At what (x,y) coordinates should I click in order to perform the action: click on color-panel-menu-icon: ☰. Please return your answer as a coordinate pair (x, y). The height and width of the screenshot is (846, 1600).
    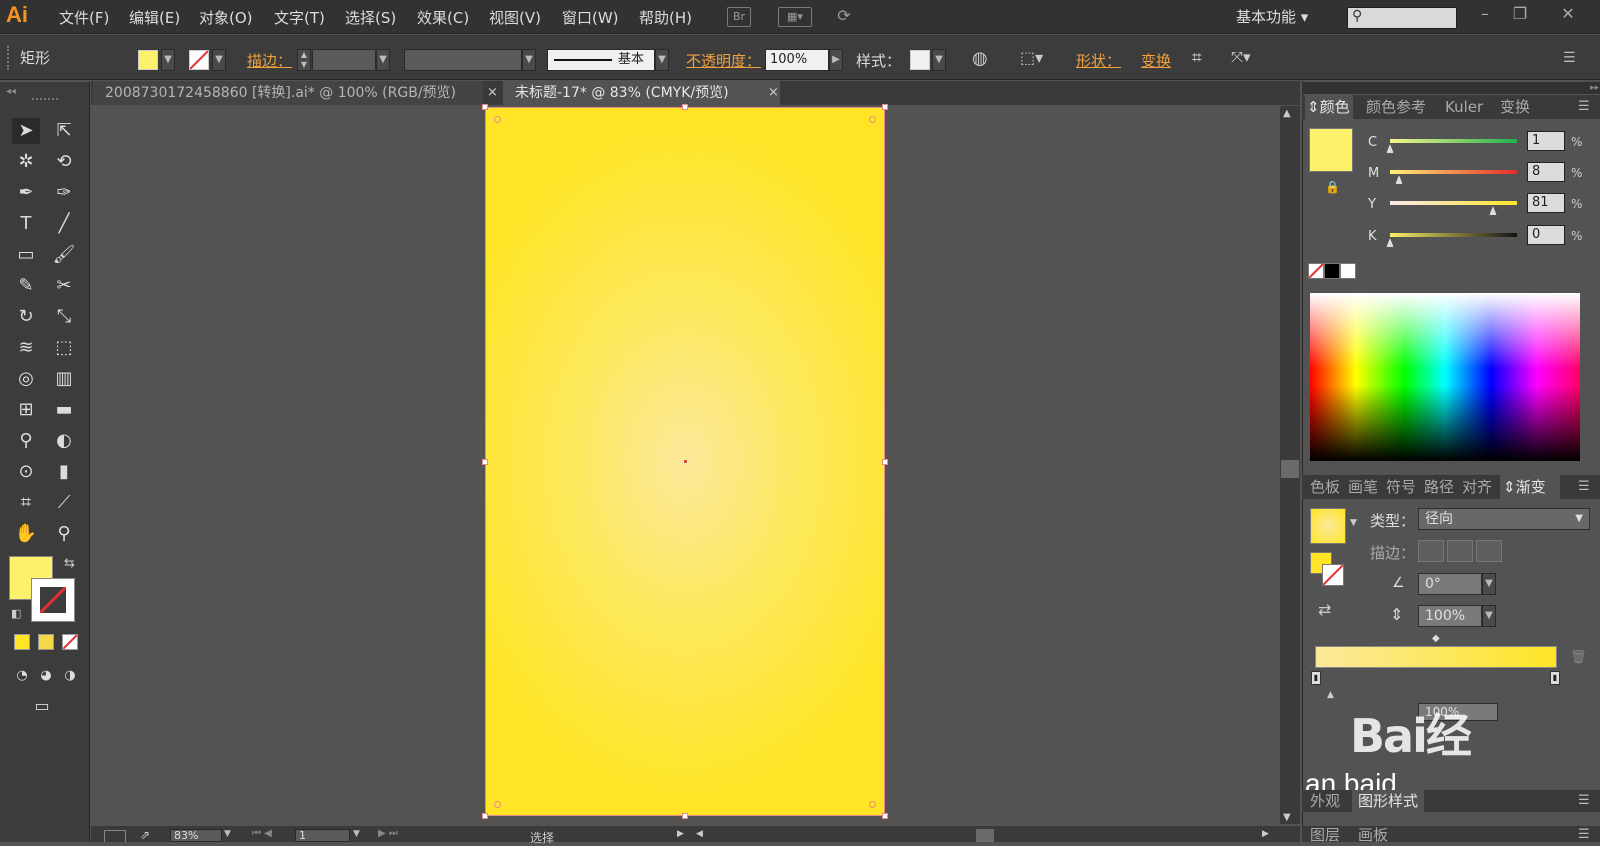
    Looking at the image, I should click on (1584, 106).